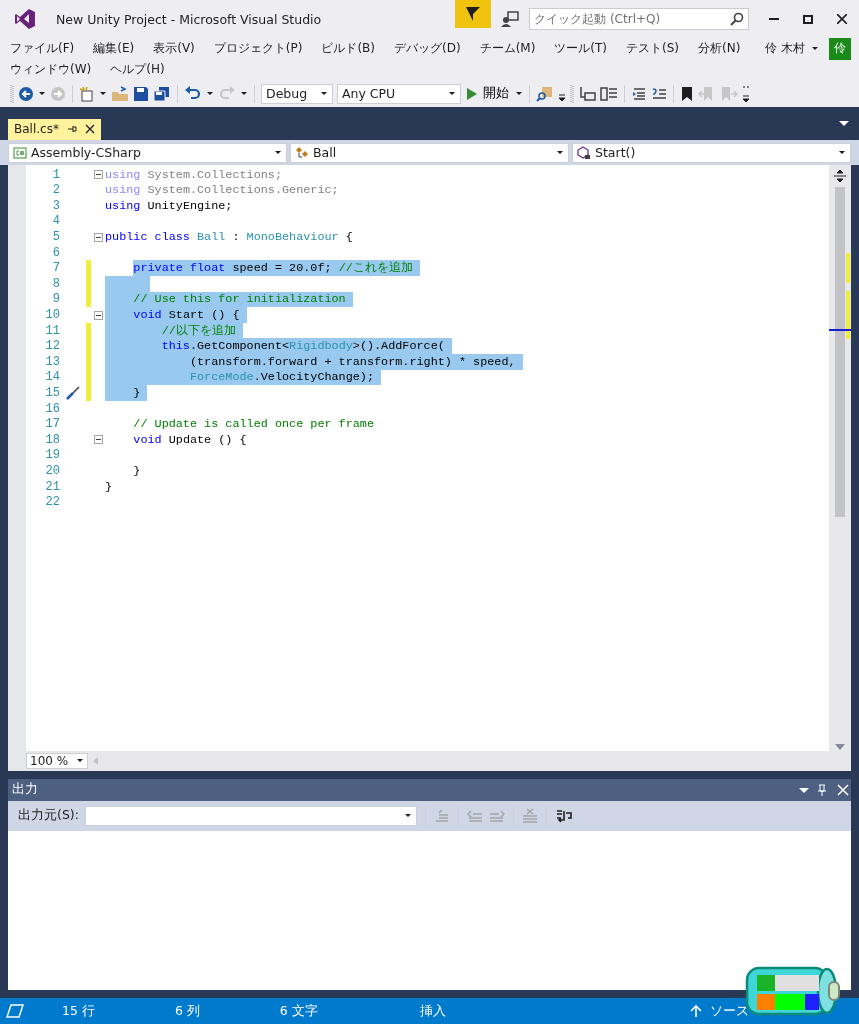 This screenshot has height=1024, width=859. I want to click on platform-dropdown: Any CPU, so click(399, 93).